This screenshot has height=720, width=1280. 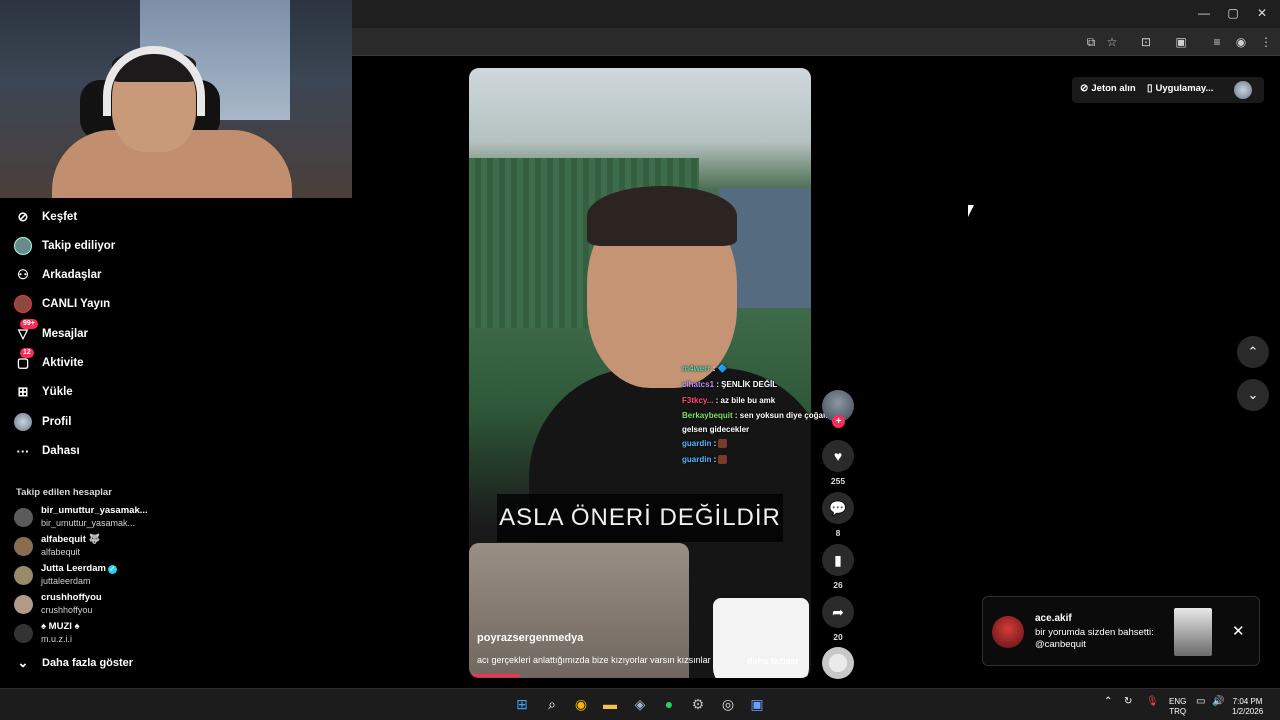 What do you see at coordinates (47, 633) in the screenshot?
I see `followed-account: ♠ MUZI ♠ m.u.z.i.i` at bounding box center [47, 633].